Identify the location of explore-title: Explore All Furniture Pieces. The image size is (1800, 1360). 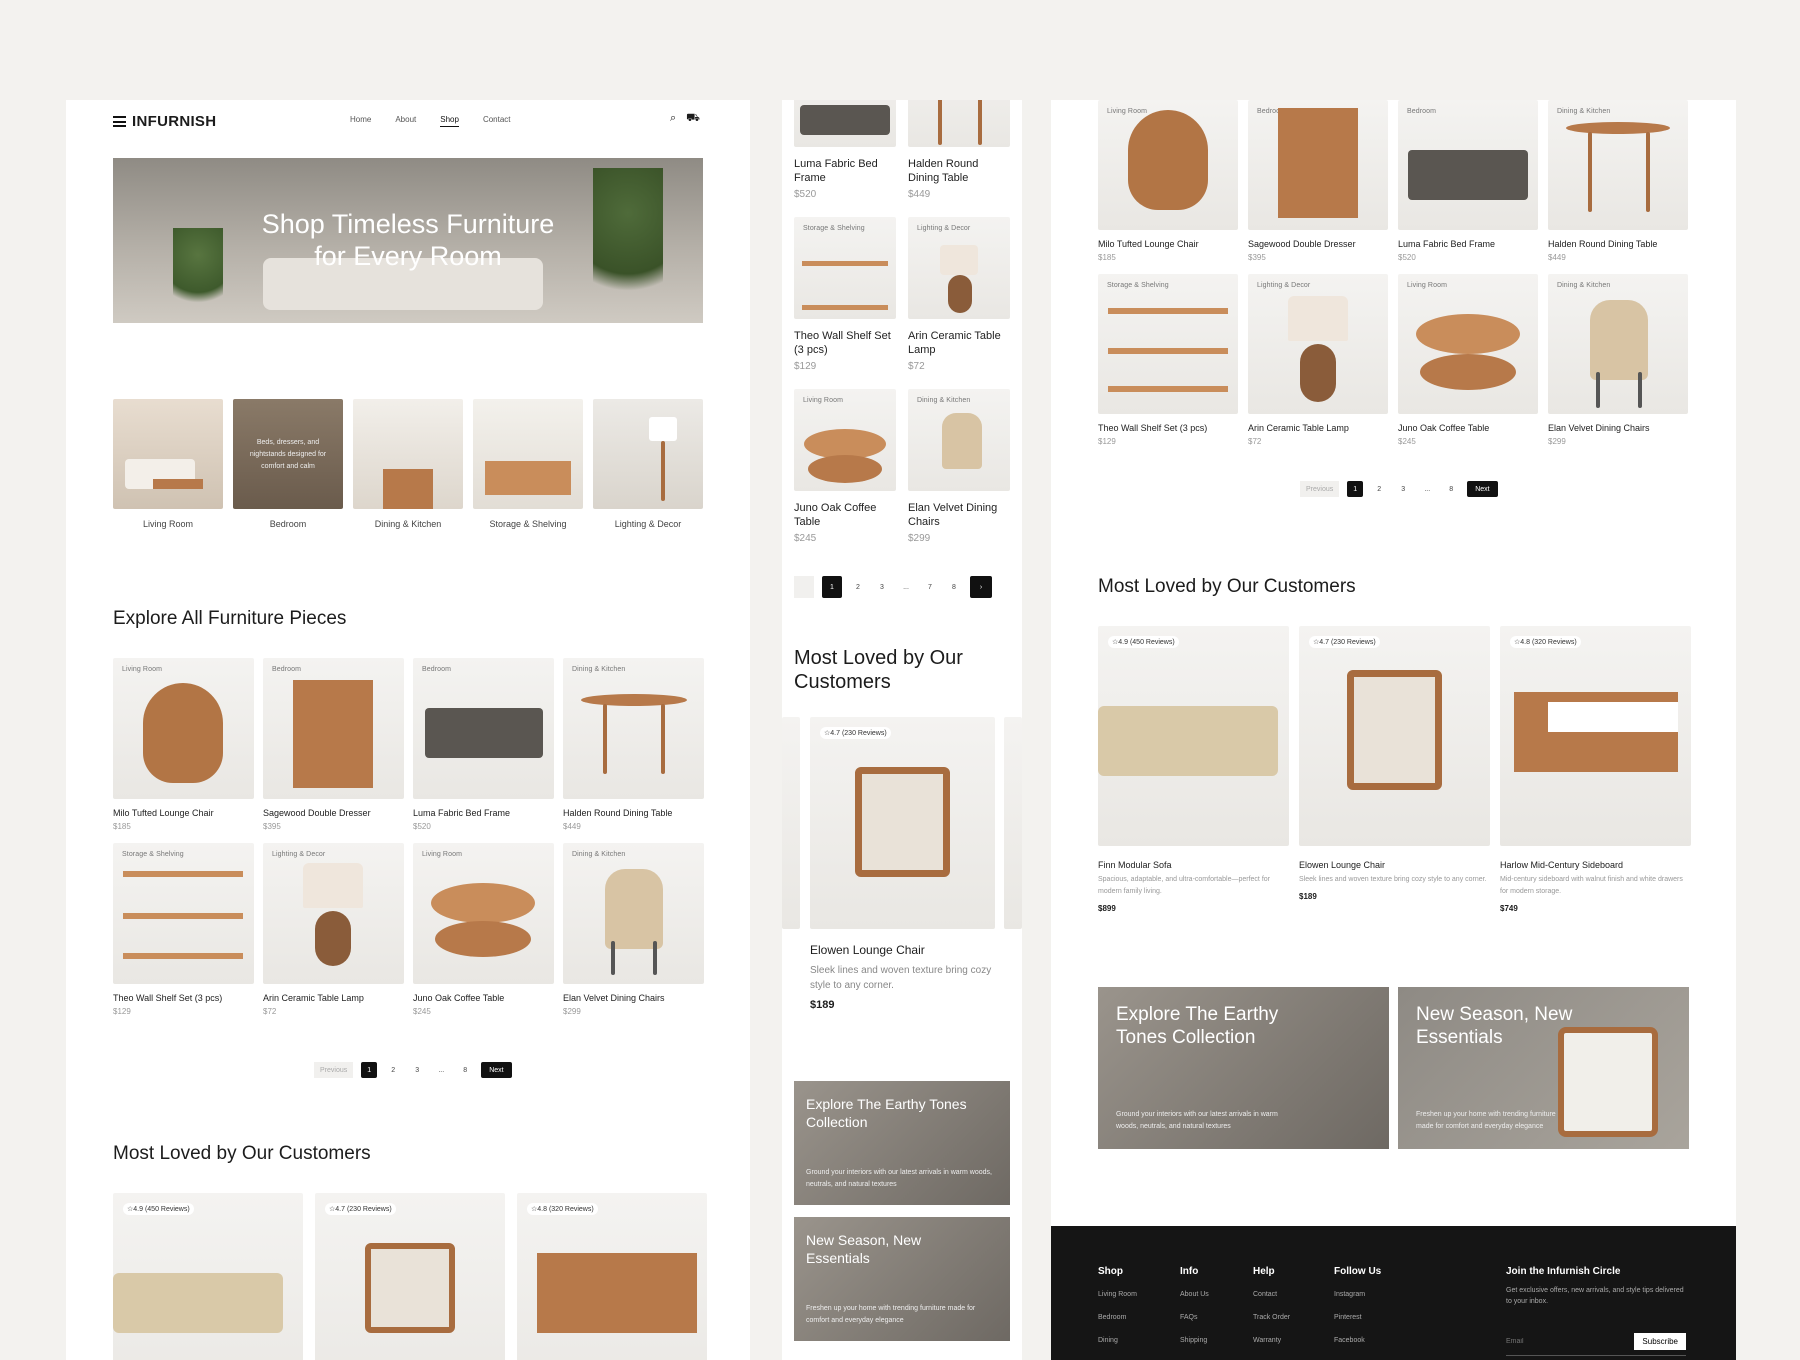
(230, 618).